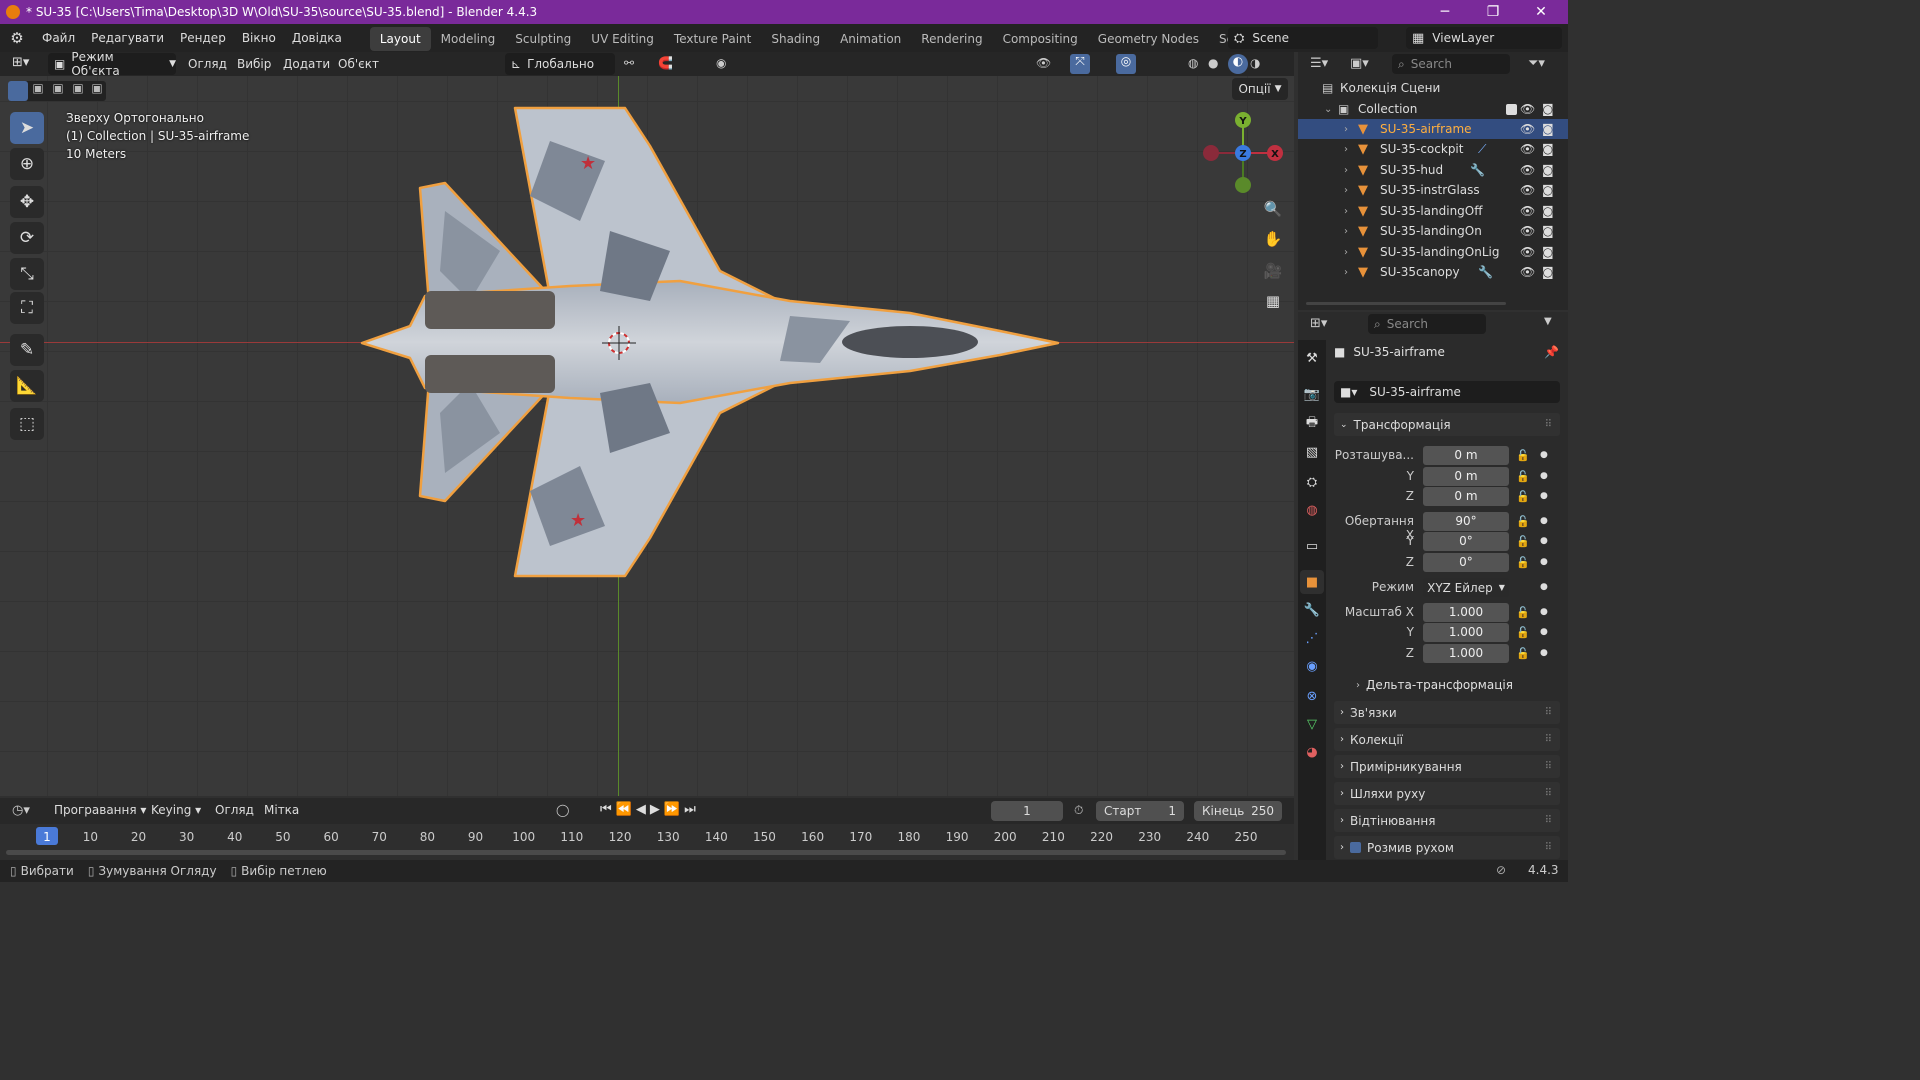 Image resolution: width=1920 pixels, height=1080 pixels. What do you see at coordinates (27, 350) in the screenshot?
I see `annotate-tool-icon: ✎` at bounding box center [27, 350].